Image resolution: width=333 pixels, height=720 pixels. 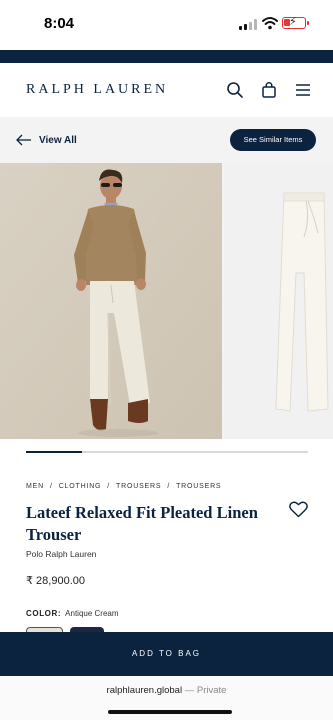 I want to click on status-bar: 8:04 ⚡, so click(x=166, y=25).